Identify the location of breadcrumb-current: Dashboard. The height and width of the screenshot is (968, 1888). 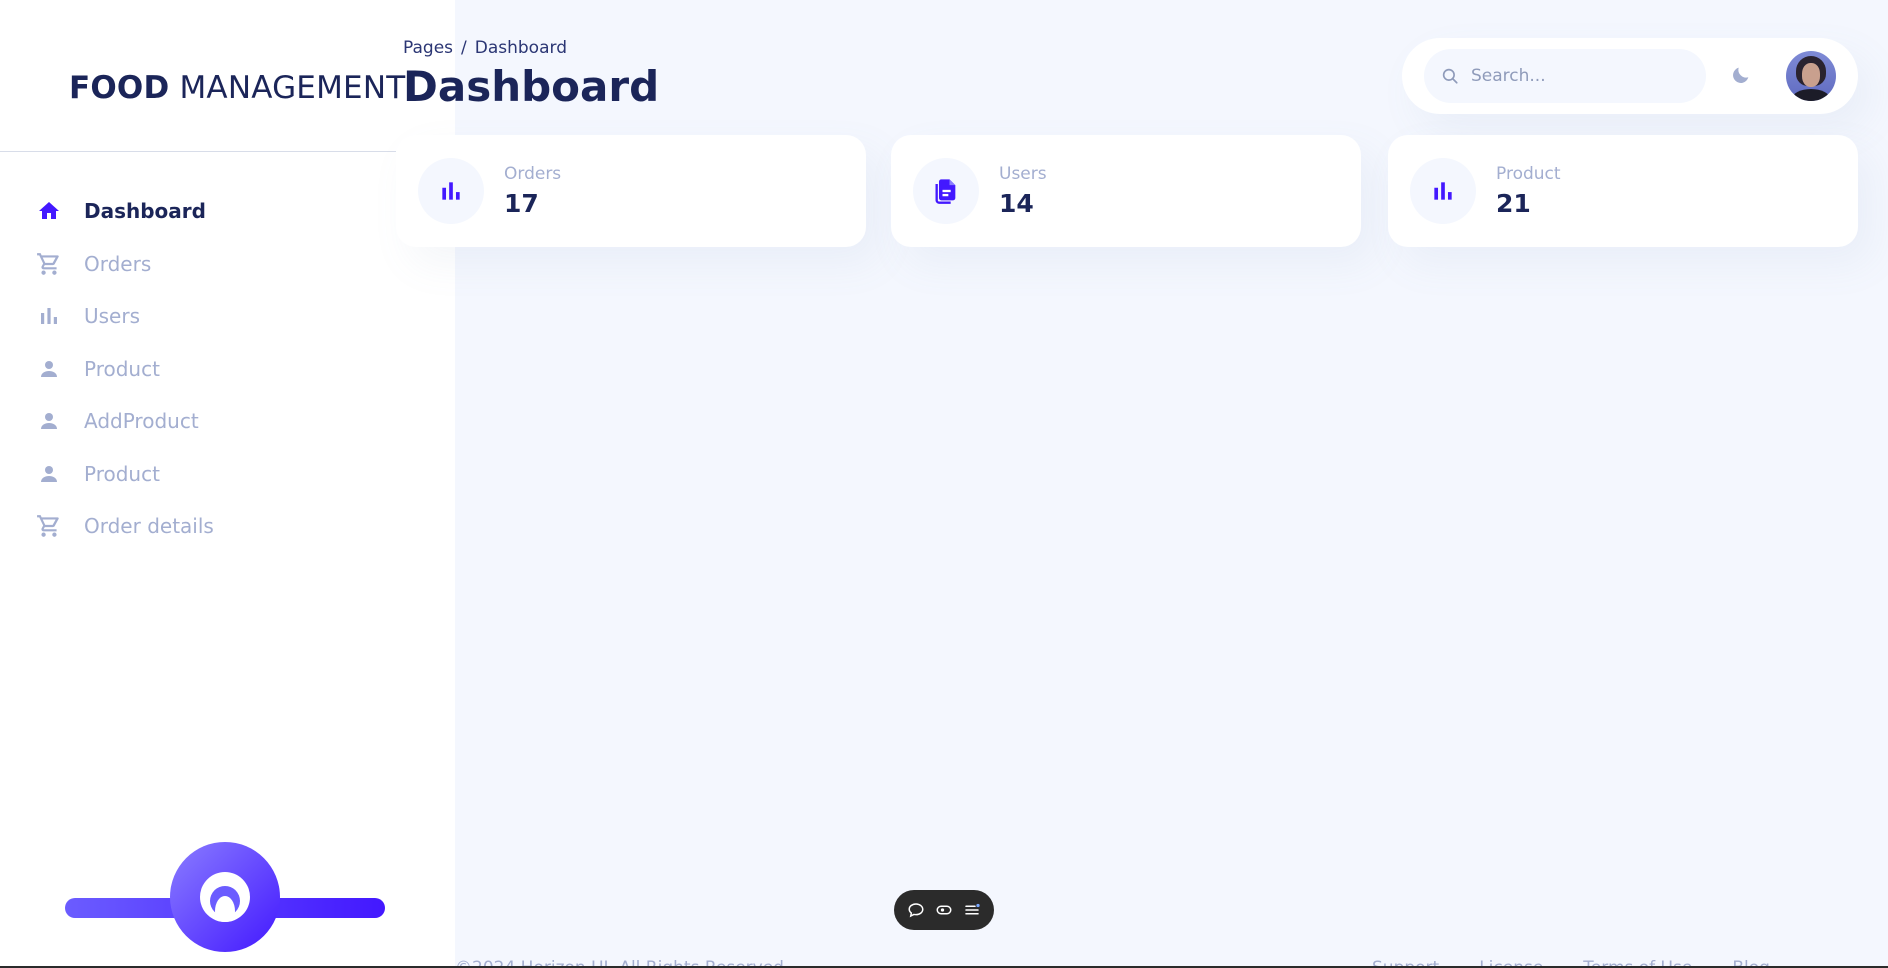
(521, 48).